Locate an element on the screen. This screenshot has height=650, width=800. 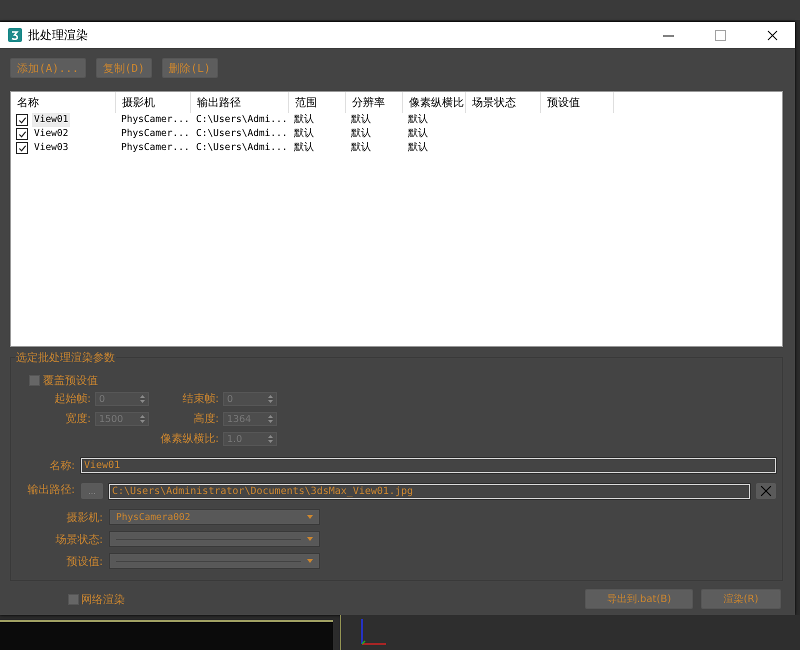
view-name: View03 is located at coordinates (51, 148).